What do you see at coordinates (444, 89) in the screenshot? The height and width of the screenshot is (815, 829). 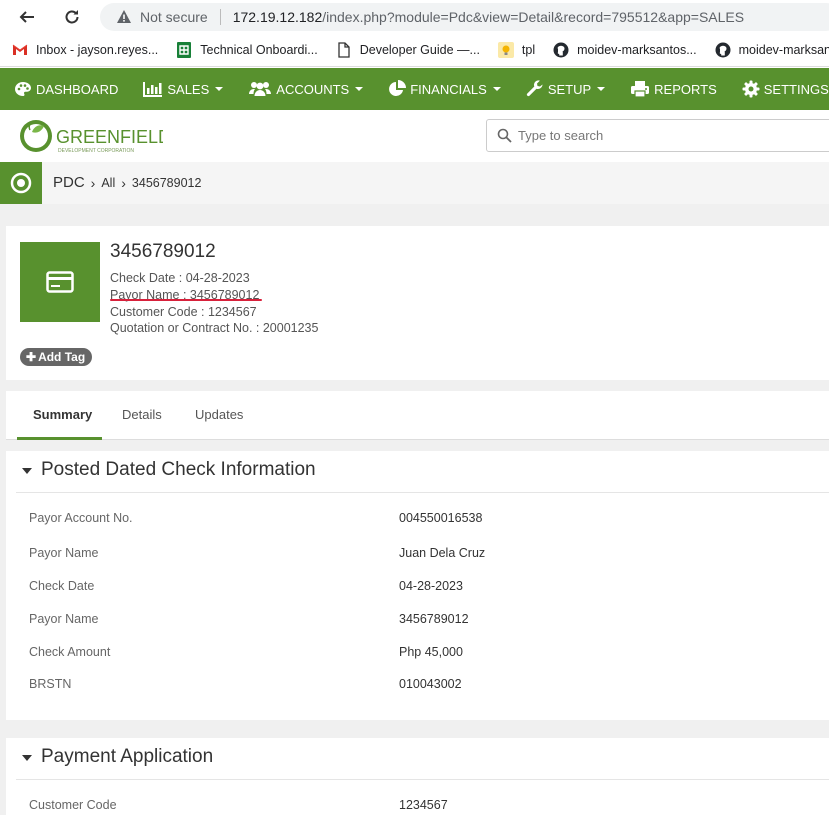 I see `nav-financials: FINANCIALS` at bounding box center [444, 89].